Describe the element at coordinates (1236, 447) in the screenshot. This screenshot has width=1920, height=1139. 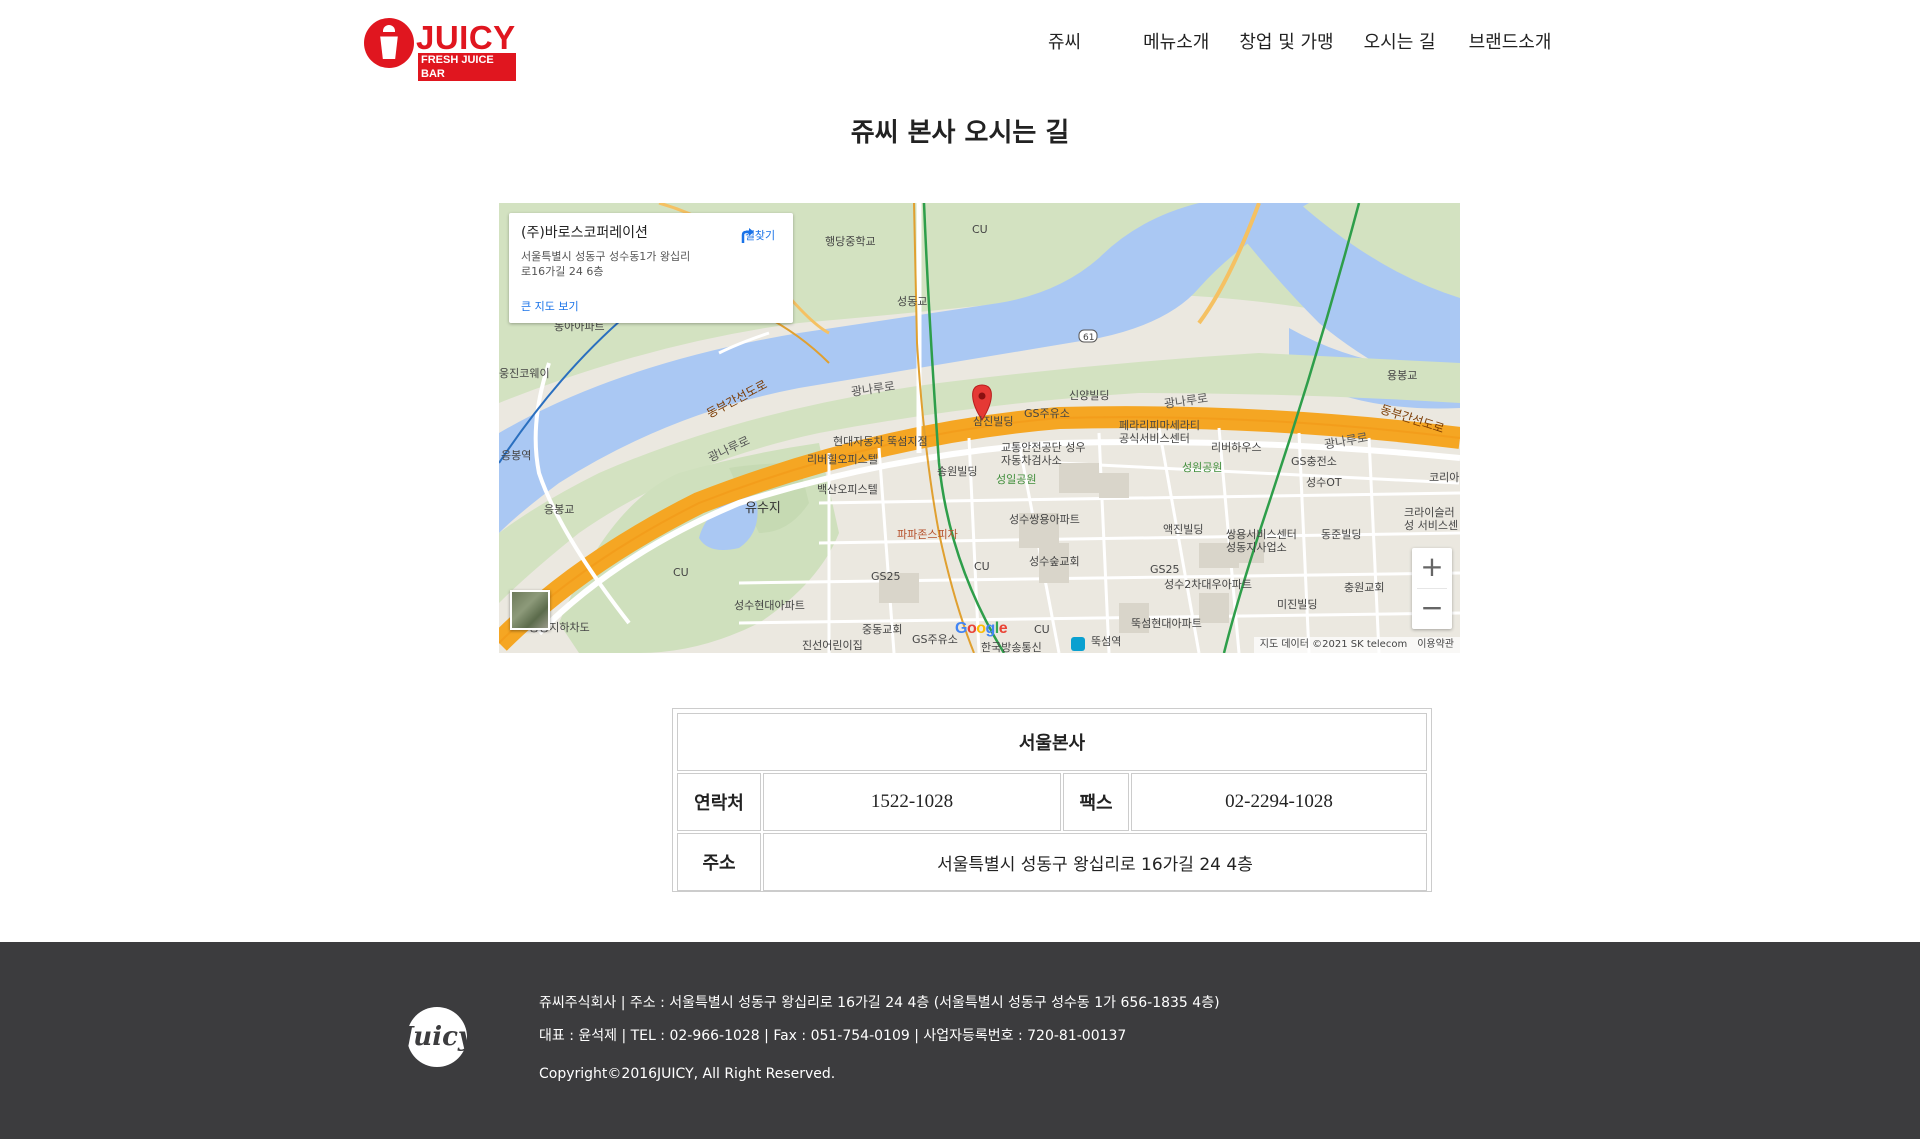
I see `map-label-riverhouse: 리버하우스` at that location.